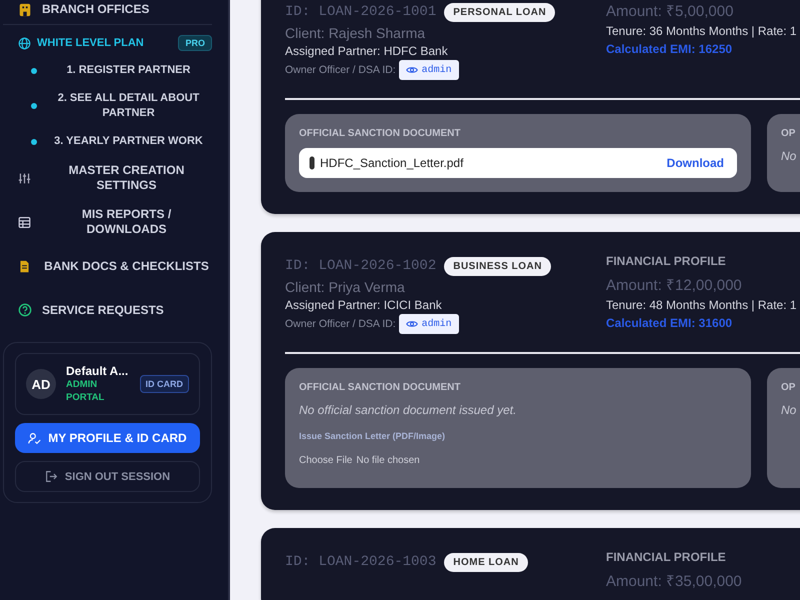  I want to click on sidebar-menu-item: SERVICE REQUESTS, so click(127, 310).